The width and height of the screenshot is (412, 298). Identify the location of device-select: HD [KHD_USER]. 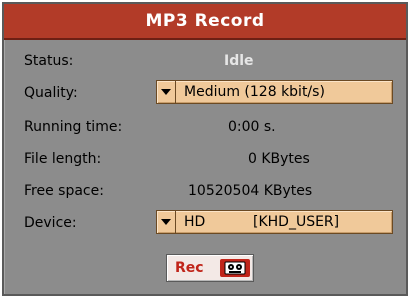
(274, 222).